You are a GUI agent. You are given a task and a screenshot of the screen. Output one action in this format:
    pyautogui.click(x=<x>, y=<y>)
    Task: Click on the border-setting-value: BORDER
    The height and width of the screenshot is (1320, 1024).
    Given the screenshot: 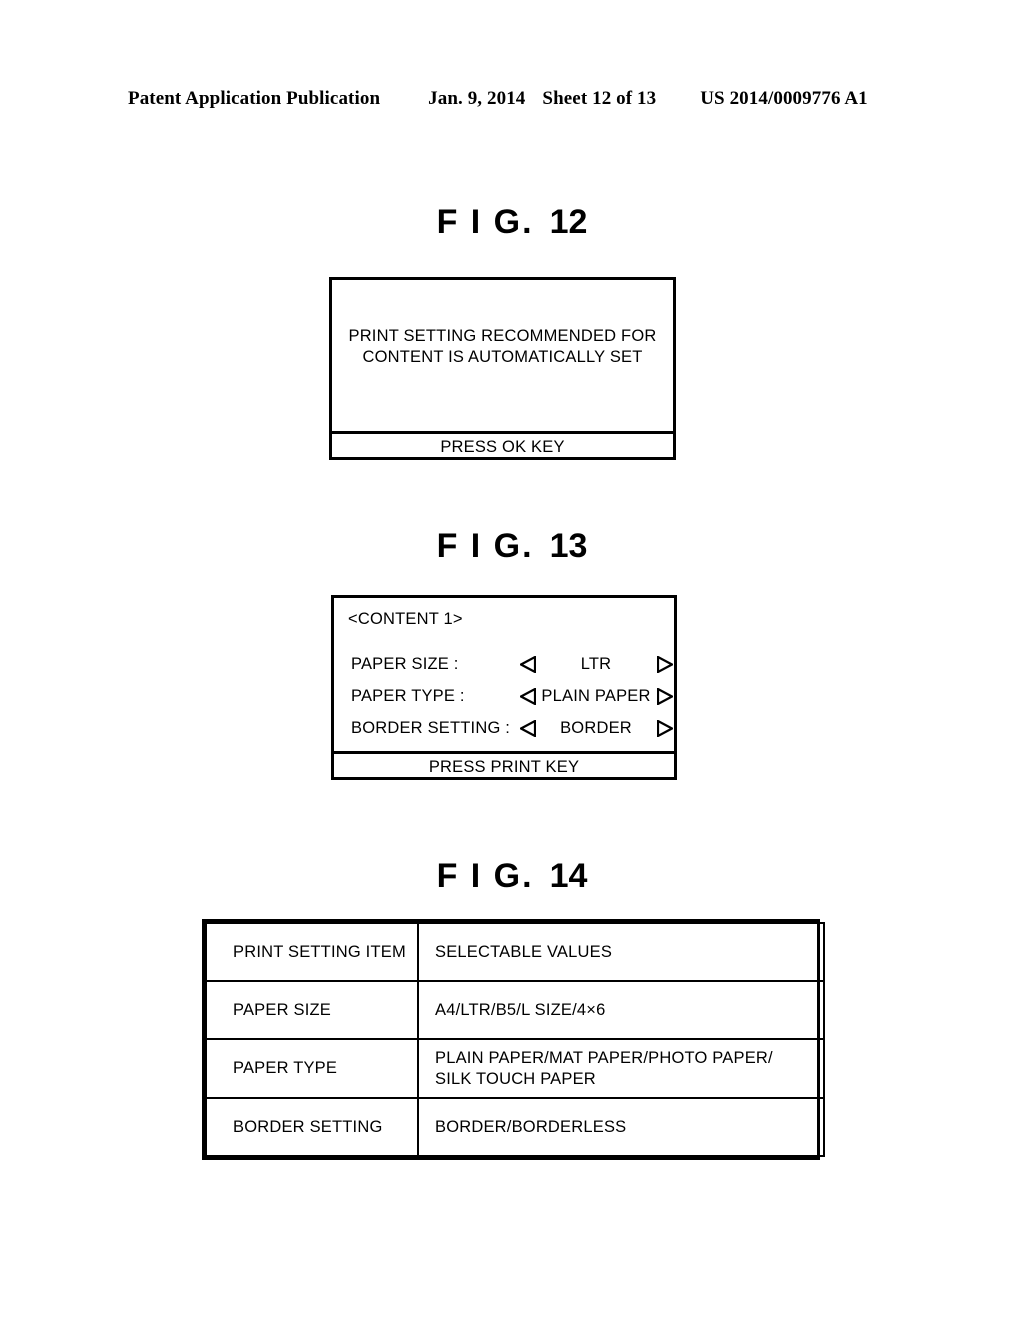 What is the action you would take?
    pyautogui.click(x=596, y=727)
    